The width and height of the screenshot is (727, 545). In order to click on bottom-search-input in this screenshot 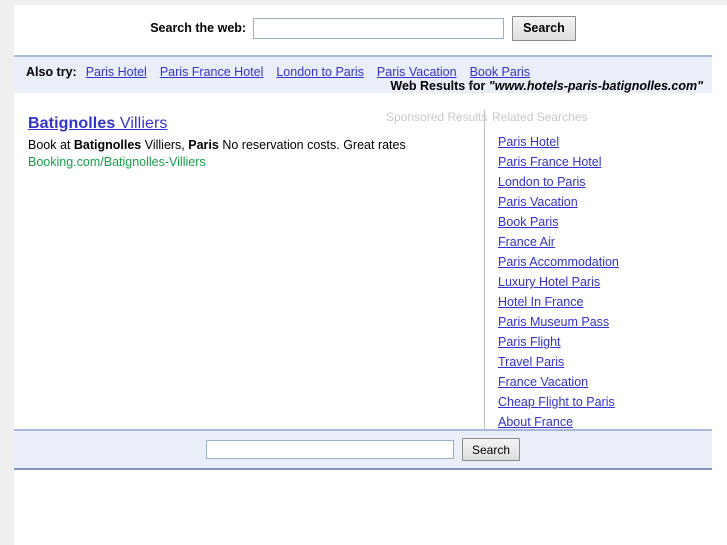, I will do `click(329, 449)`.